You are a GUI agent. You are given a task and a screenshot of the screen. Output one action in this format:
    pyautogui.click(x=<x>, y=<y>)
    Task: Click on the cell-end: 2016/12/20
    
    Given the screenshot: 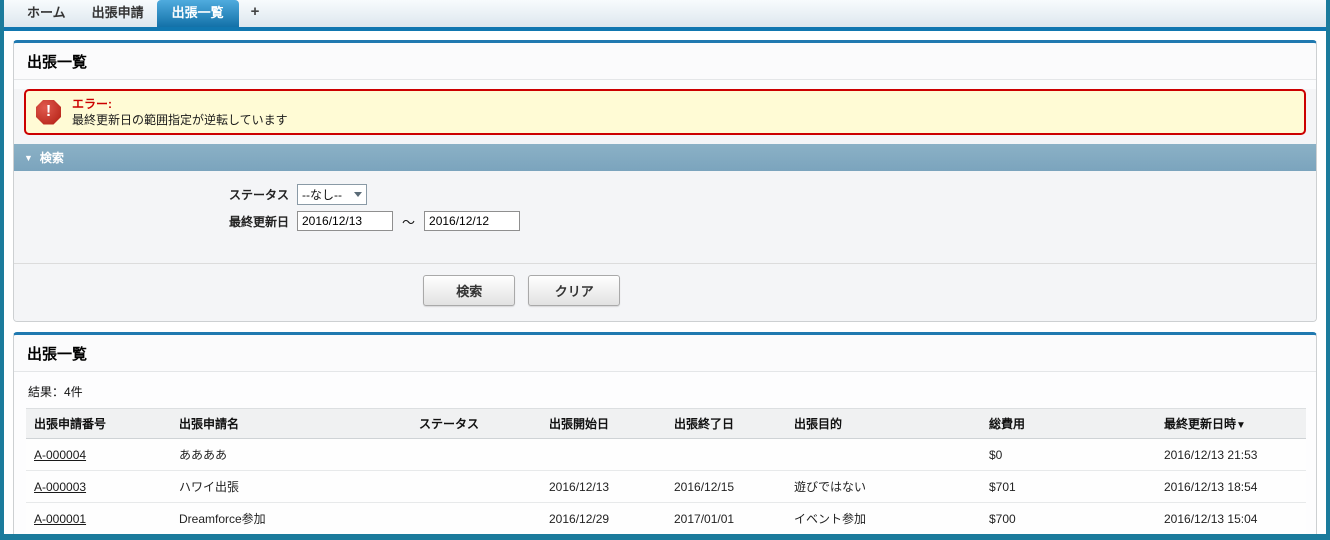 What is the action you would take?
    pyautogui.click(x=726, y=537)
    